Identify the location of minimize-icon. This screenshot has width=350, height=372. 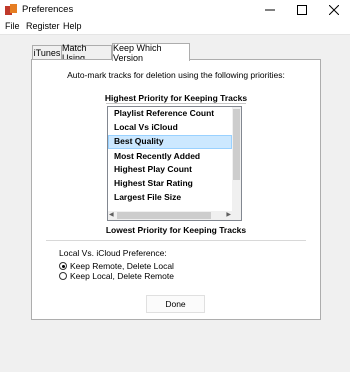
(270, 10).